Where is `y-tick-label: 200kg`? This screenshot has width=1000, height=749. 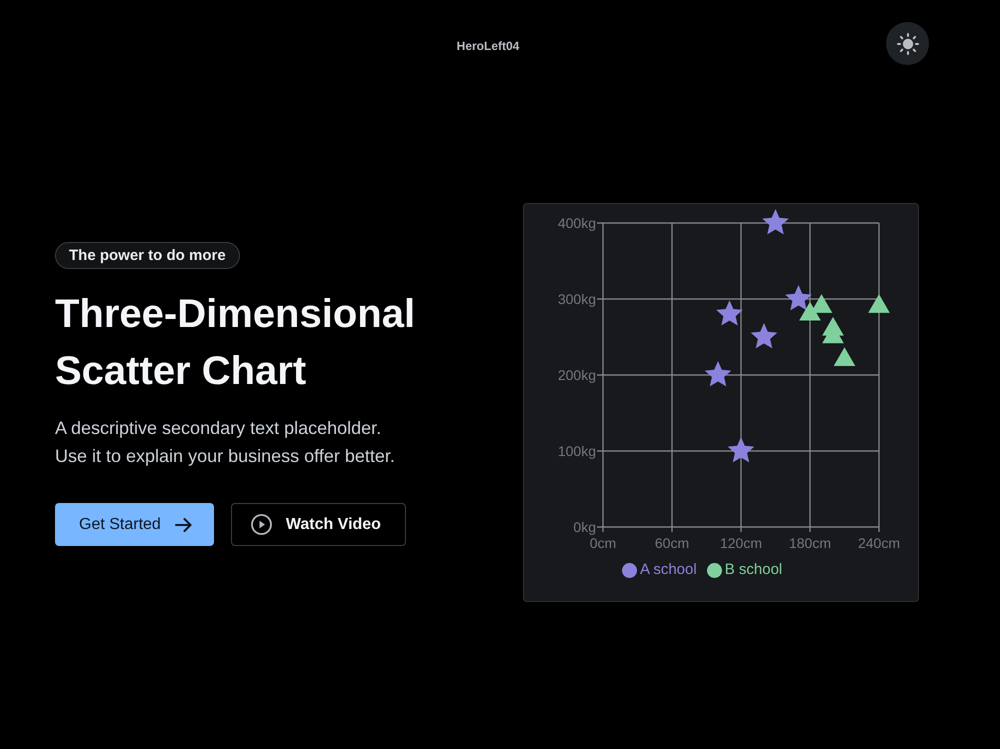 y-tick-label: 200kg is located at coordinates (577, 375).